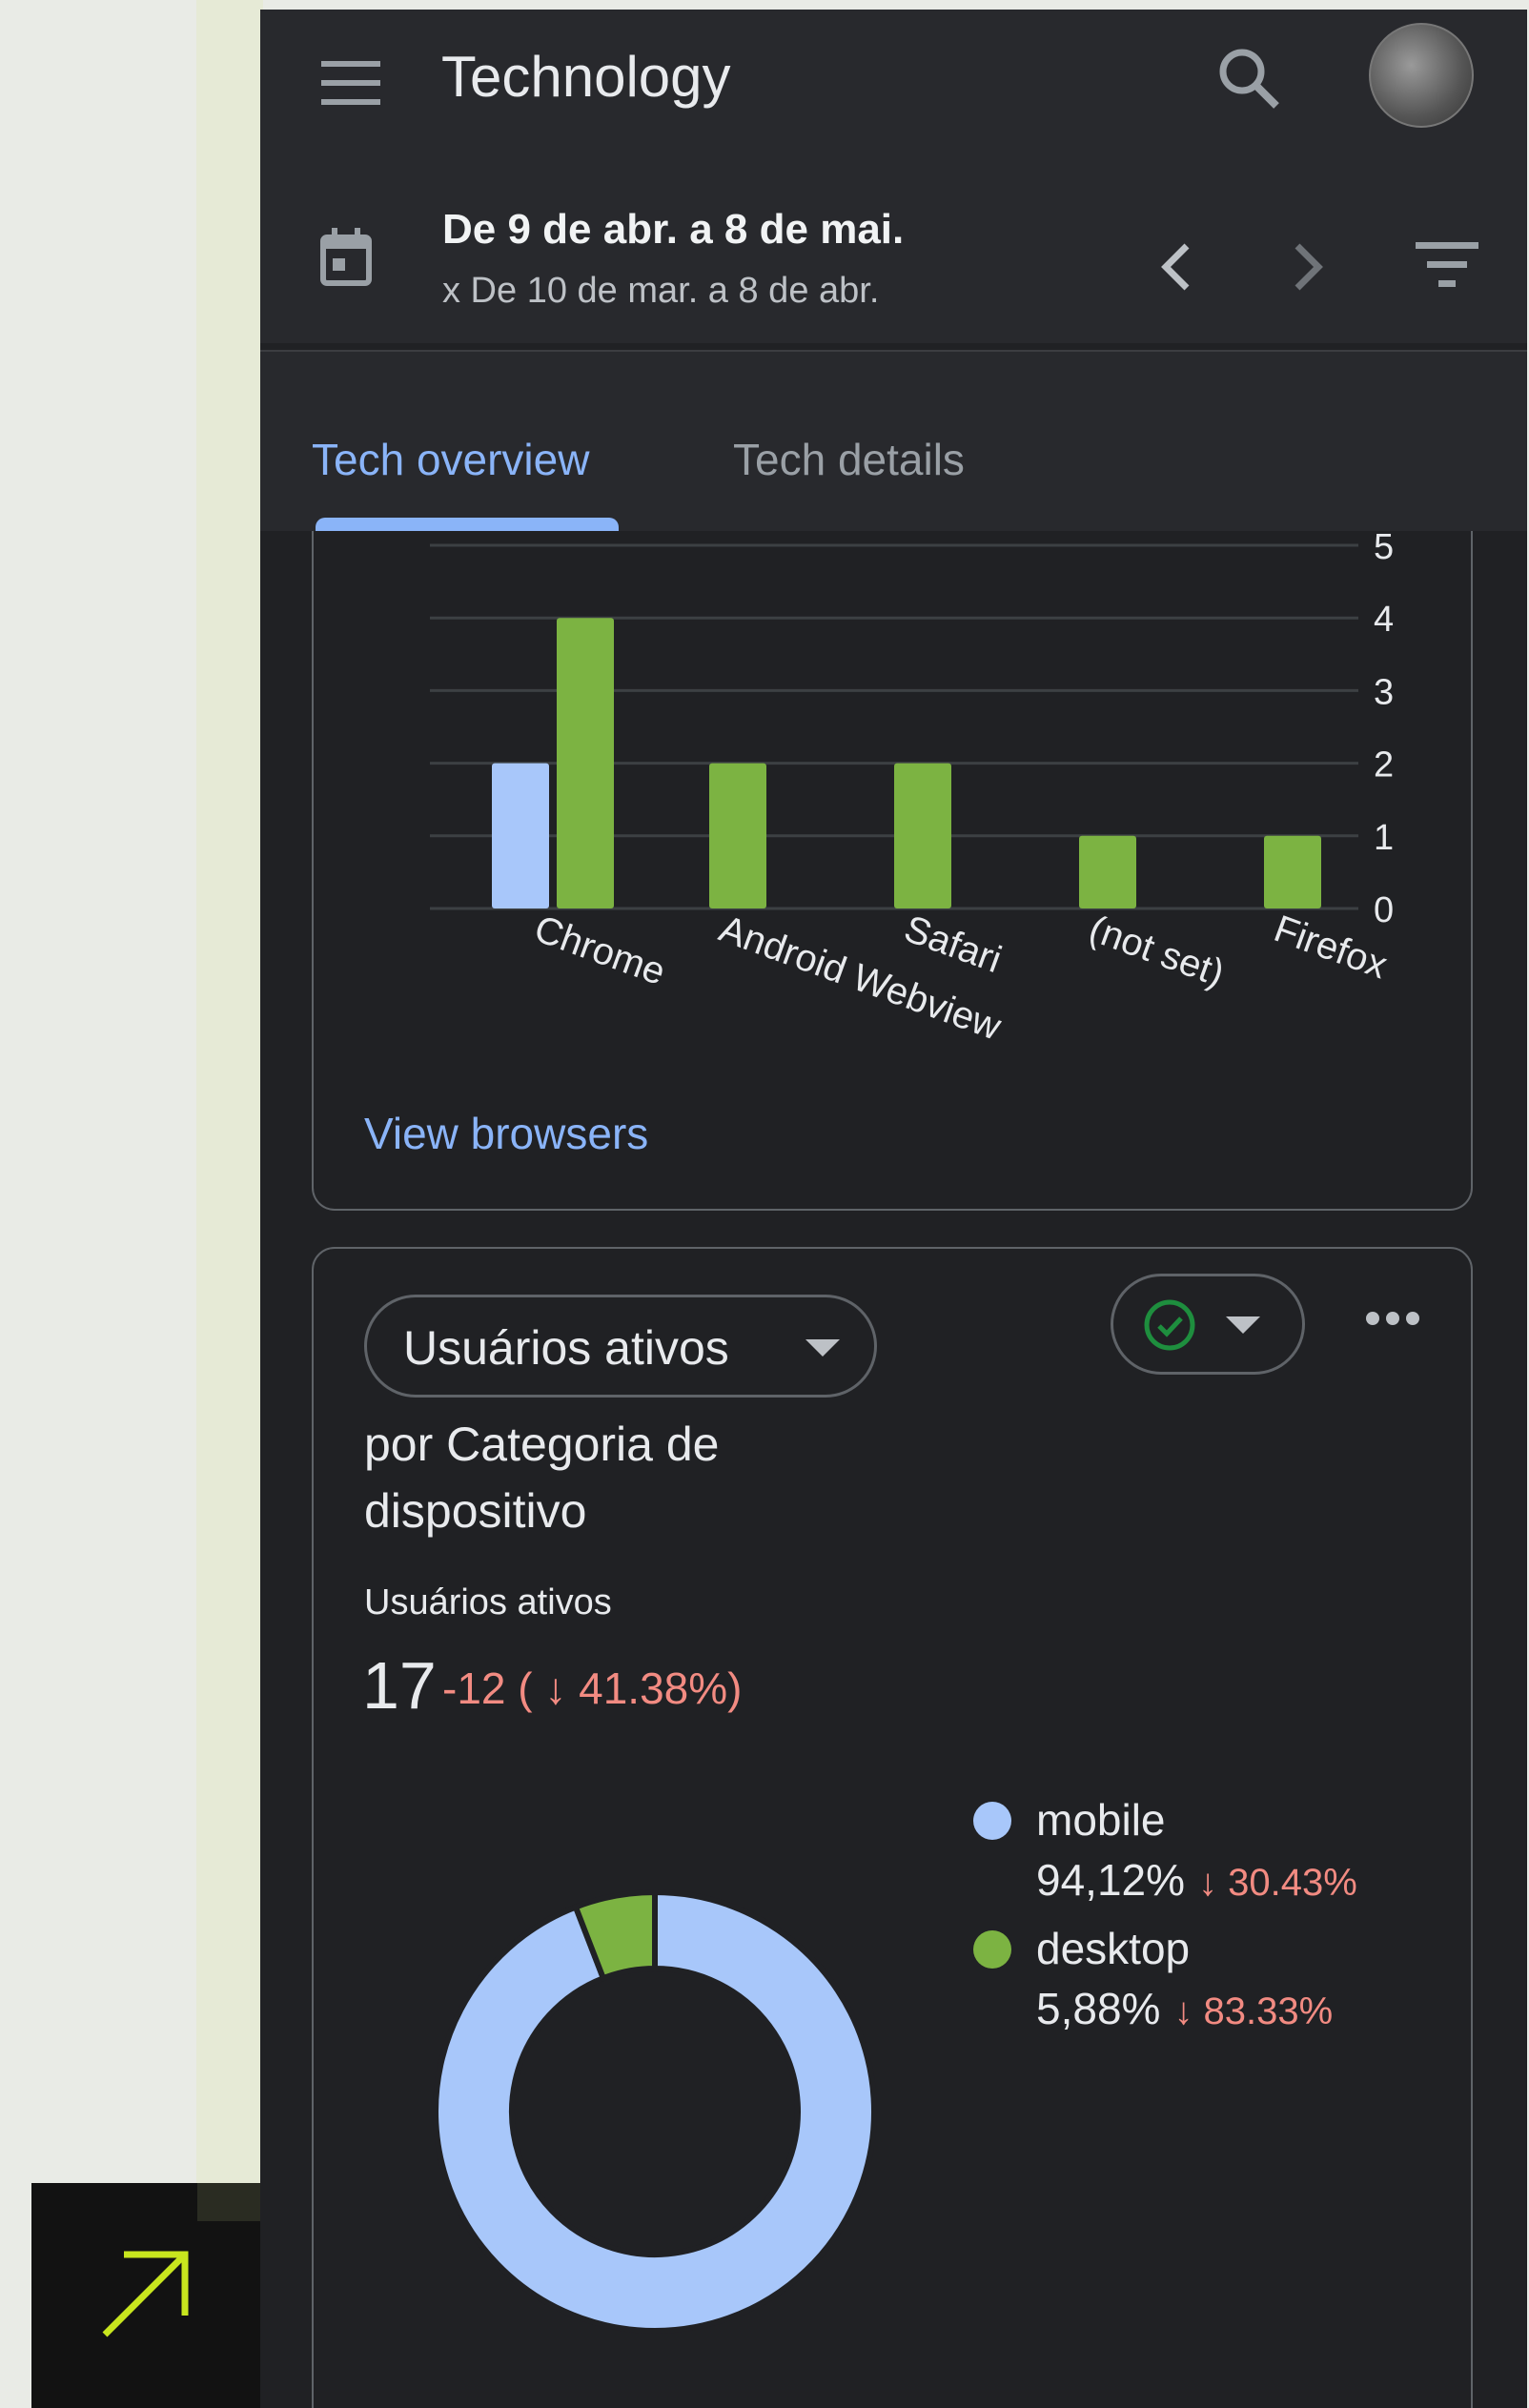 The image size is (1529, 2408). Describe the element at coordinates (229, 1204) in the screenshot. I see `background-panel` at that location.